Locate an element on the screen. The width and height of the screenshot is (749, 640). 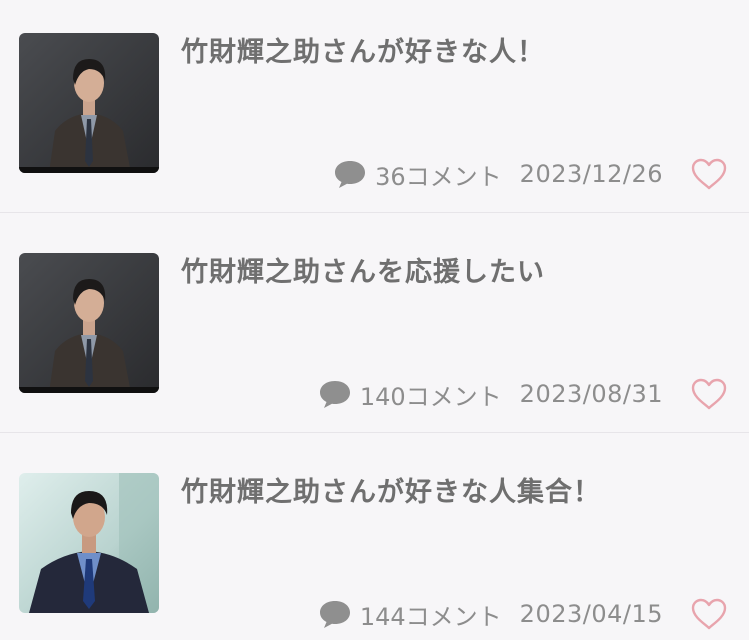
comment-count: 144コメント is located at coordinates (430, 616).